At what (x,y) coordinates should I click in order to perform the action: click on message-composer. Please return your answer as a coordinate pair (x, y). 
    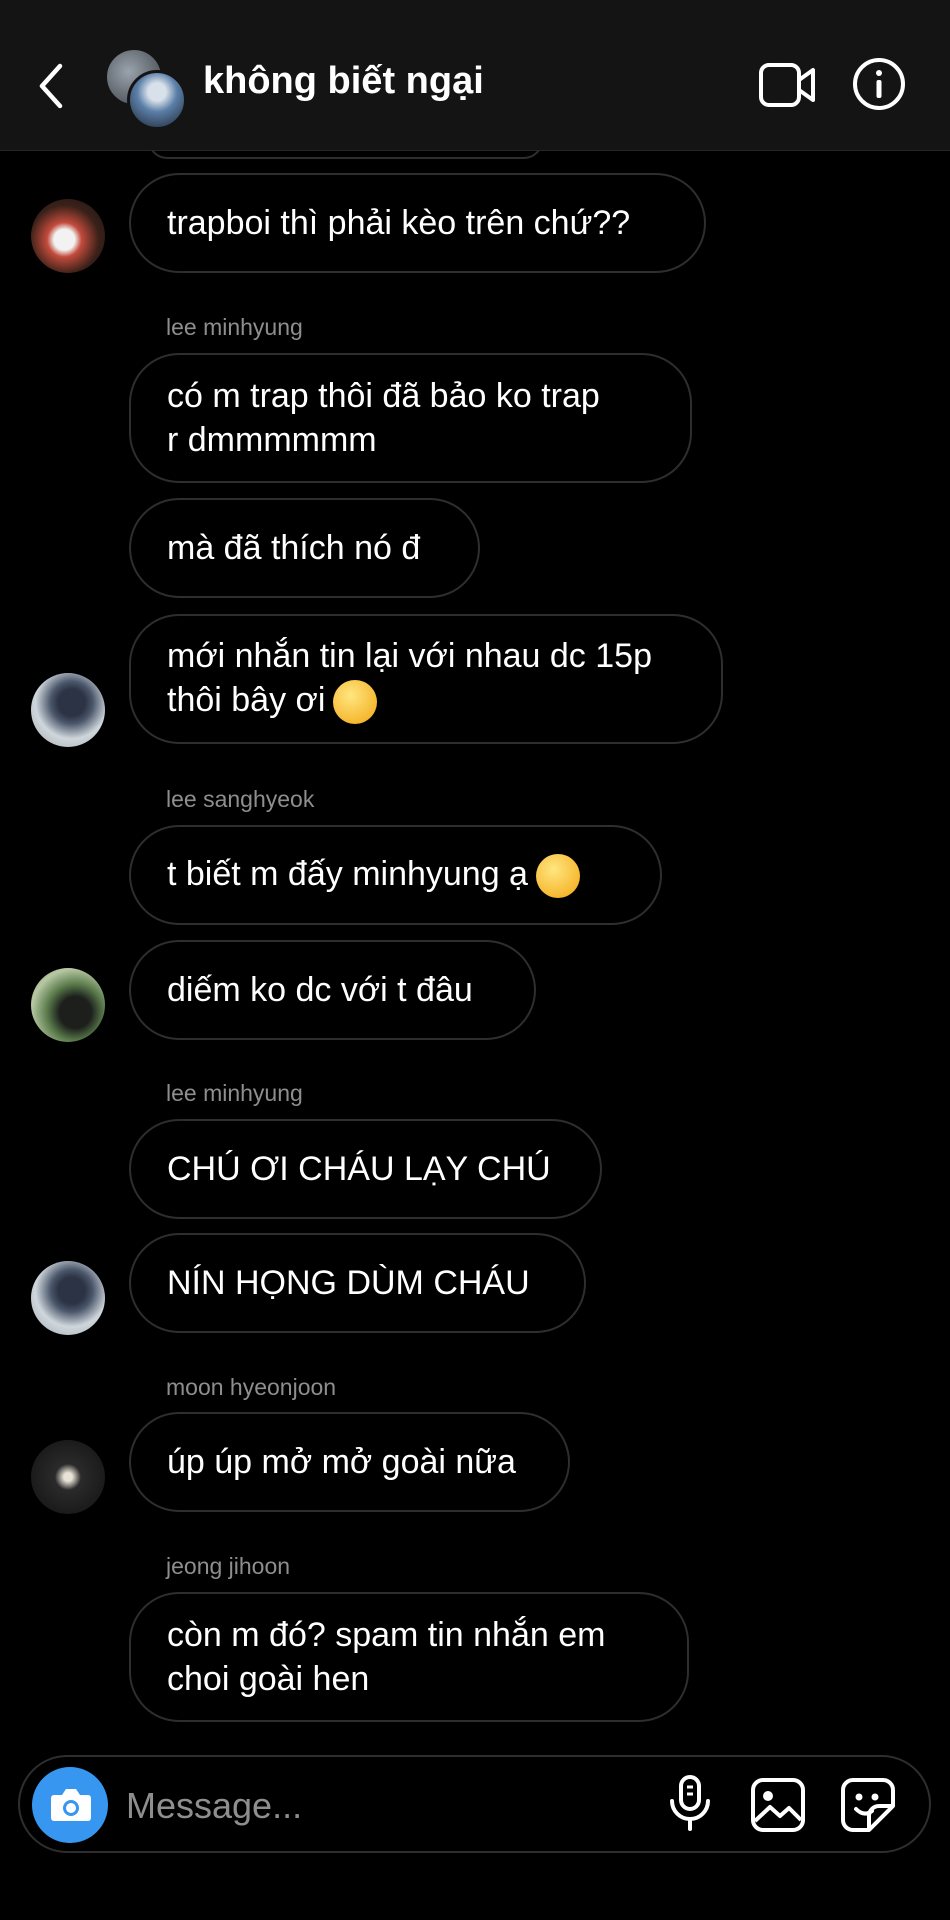
    Looking at the image, I should click on (474, 1804).